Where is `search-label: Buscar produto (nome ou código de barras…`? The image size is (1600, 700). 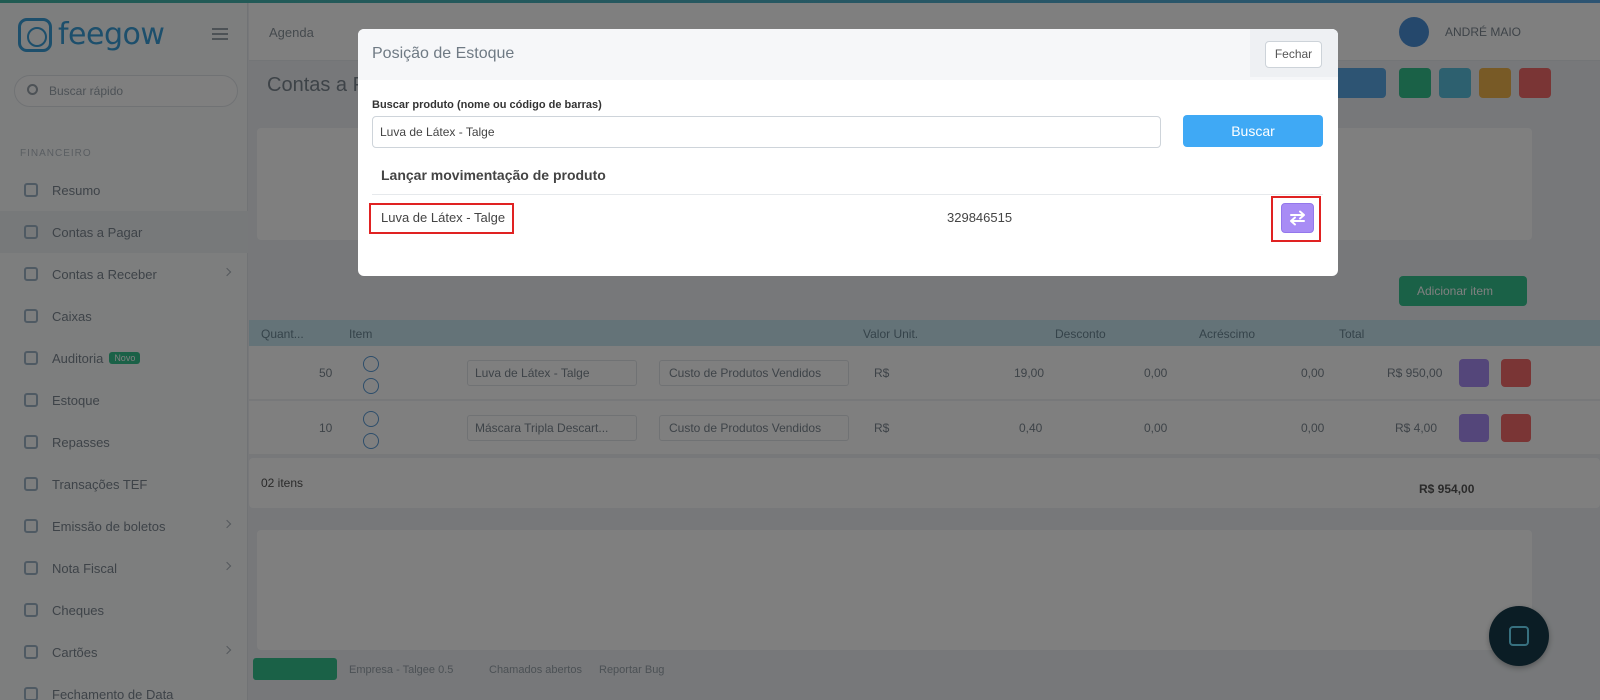
search-label: Buscar produto (nome ou código de barras… is located at coordinates (487, 105).